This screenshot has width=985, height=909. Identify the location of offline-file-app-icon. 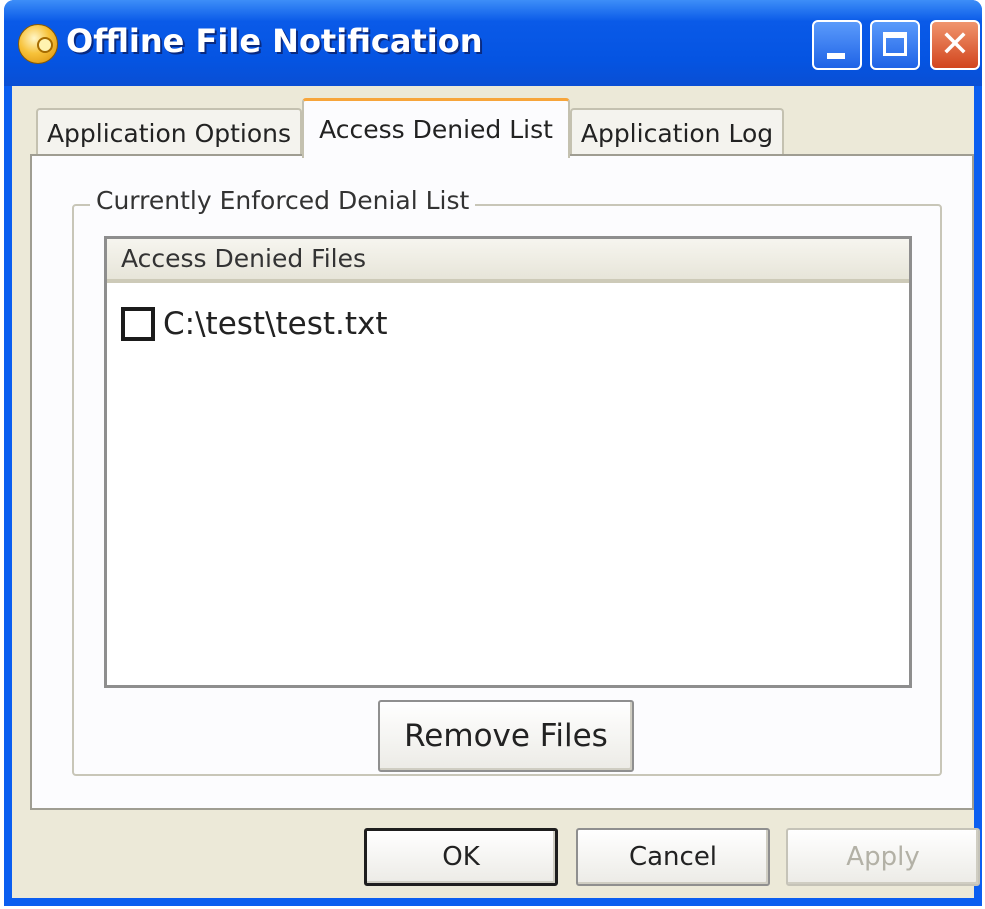
(38, 44).